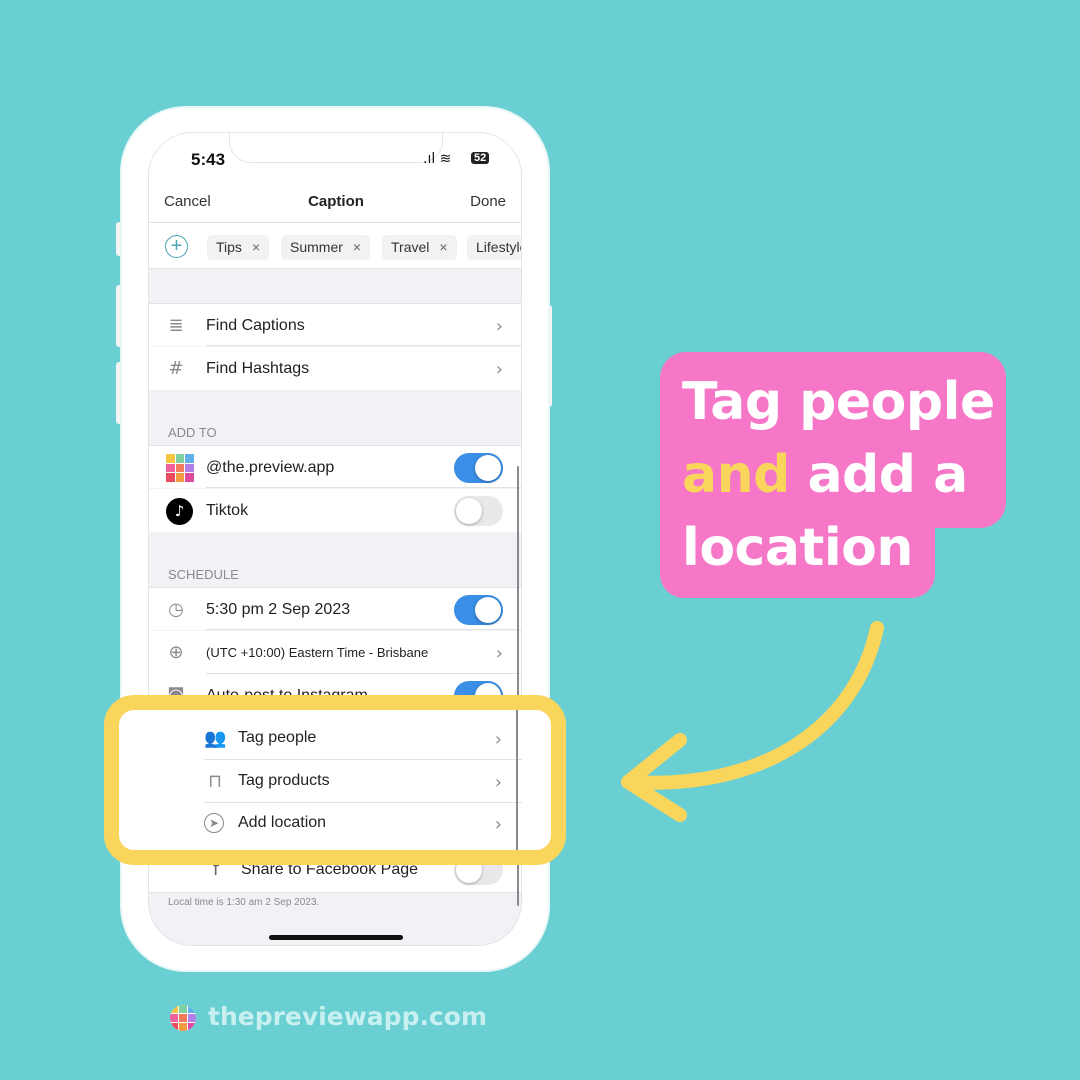 This screenshot has width=1080, height=1080. I want to click on globe-icon: ⊕, so click(176, 652).